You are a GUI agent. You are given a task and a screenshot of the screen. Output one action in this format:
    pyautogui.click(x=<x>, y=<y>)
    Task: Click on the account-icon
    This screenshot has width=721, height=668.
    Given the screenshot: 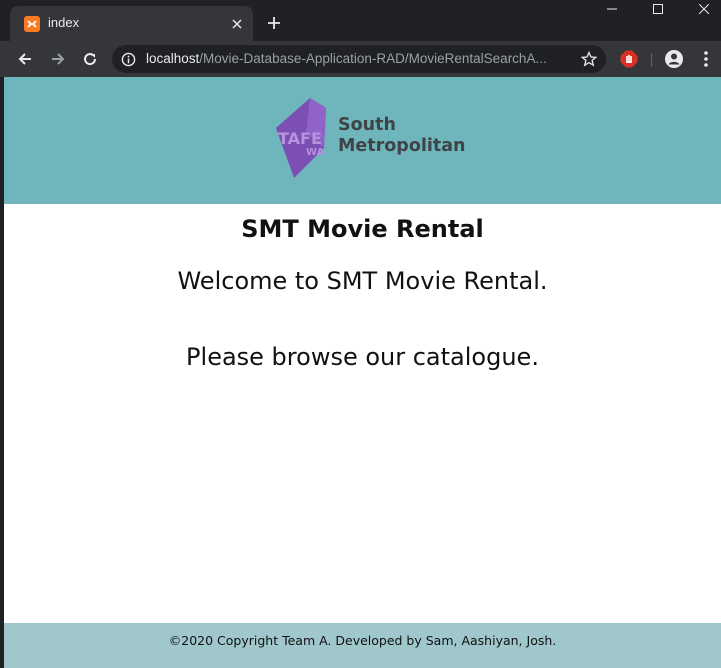 What is the action you would take?
    pyautogui.click(x=674, y=59)
    